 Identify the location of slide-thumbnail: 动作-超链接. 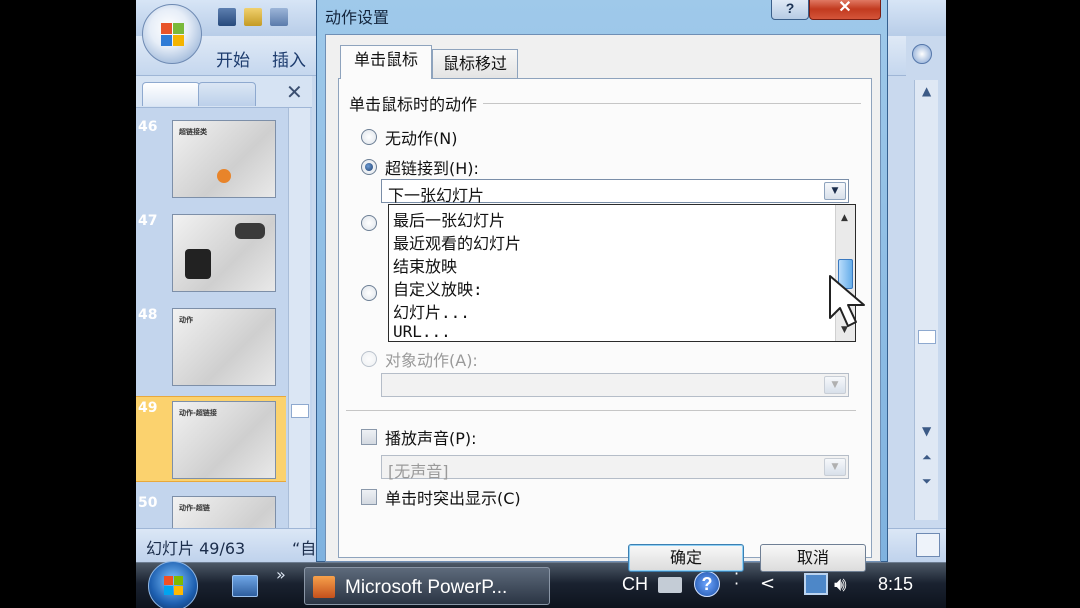
(224, 440).